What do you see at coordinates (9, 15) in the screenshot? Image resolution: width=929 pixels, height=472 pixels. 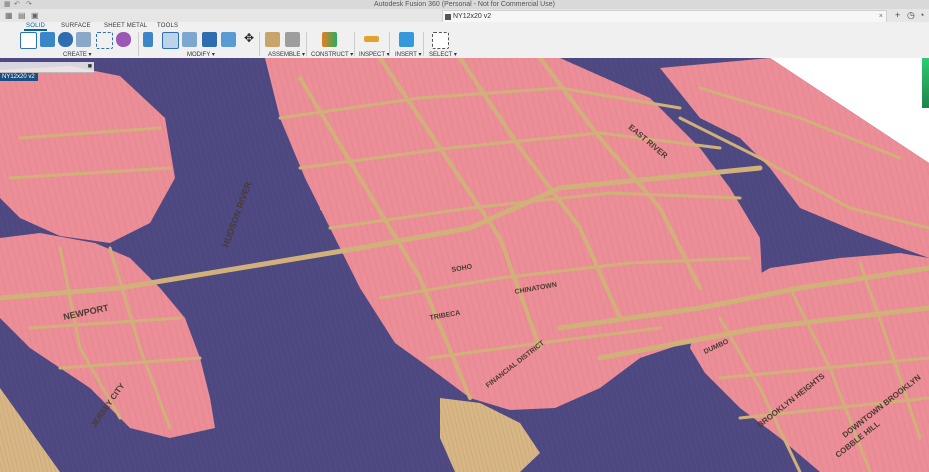 I see `data-panel-icon: ▦` at bounding box center [9, 15].